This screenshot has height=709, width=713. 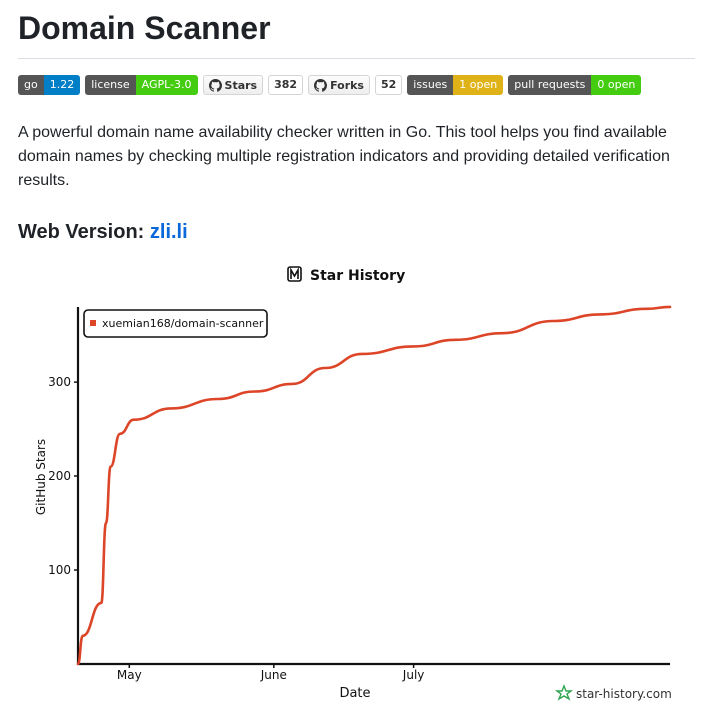 What do you see at coordinates (166, 85) in the screenshot?
I see `license-badge-value: AGPL-3.0` at bounding box center [166, 85].